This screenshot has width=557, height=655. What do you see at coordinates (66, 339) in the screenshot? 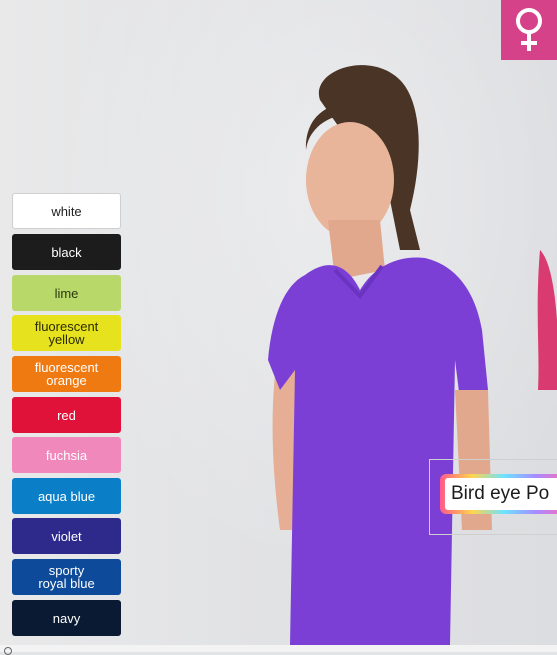
I see `swatch-label-line2: yellow` at bounding box center [66, 339].